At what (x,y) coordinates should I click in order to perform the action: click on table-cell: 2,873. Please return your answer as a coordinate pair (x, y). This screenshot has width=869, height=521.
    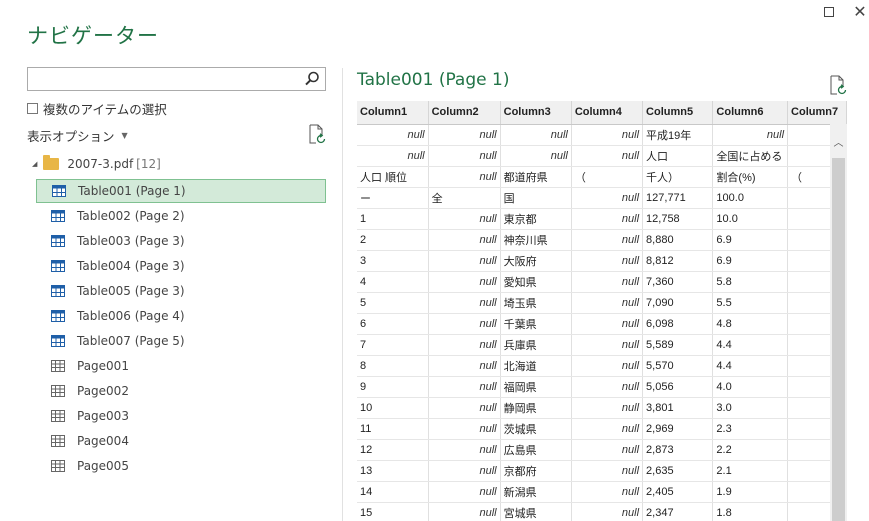
    Looking at the image, I should click on (678, 450).